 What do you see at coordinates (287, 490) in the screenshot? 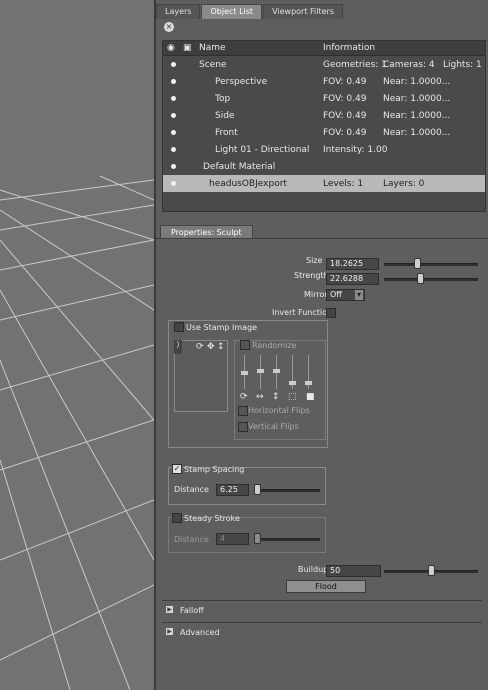
I see `distance-slider` at bounding box center [287, 490].